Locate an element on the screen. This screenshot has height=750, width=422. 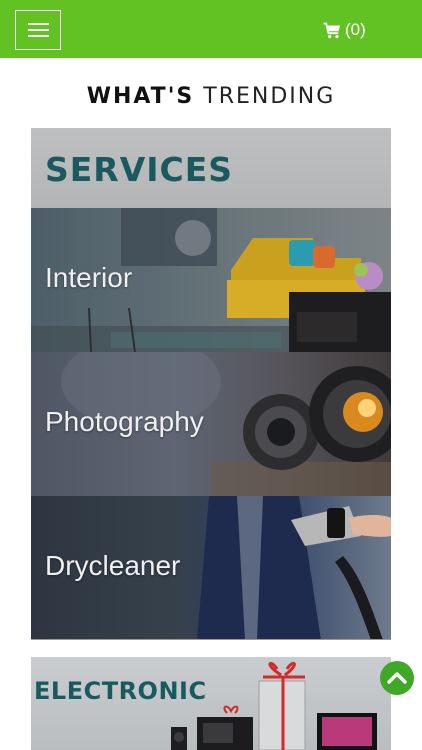
back-to-top-button is located at coordinates (397, 678).